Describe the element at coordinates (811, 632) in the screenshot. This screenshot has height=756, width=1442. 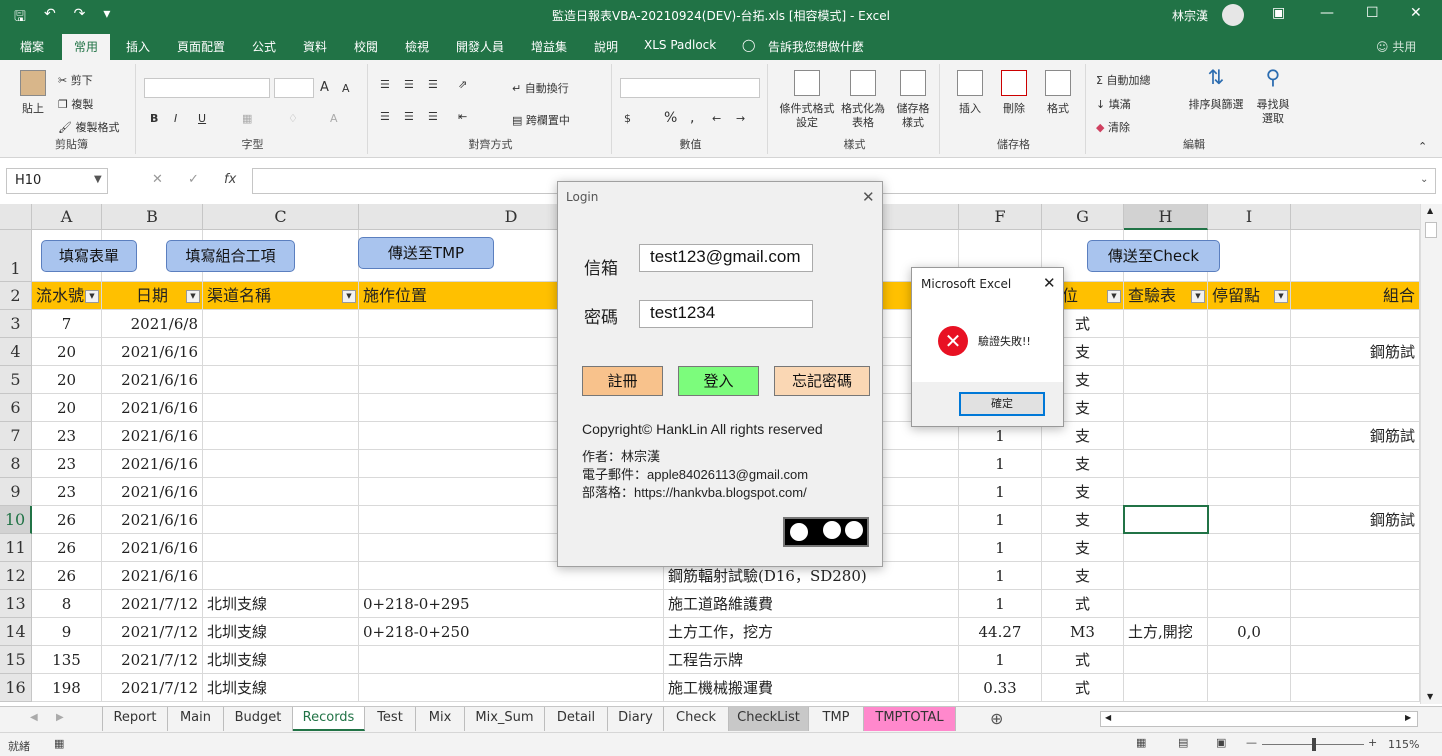
I see `cell-e14: 土方工作，挖方` at that location.